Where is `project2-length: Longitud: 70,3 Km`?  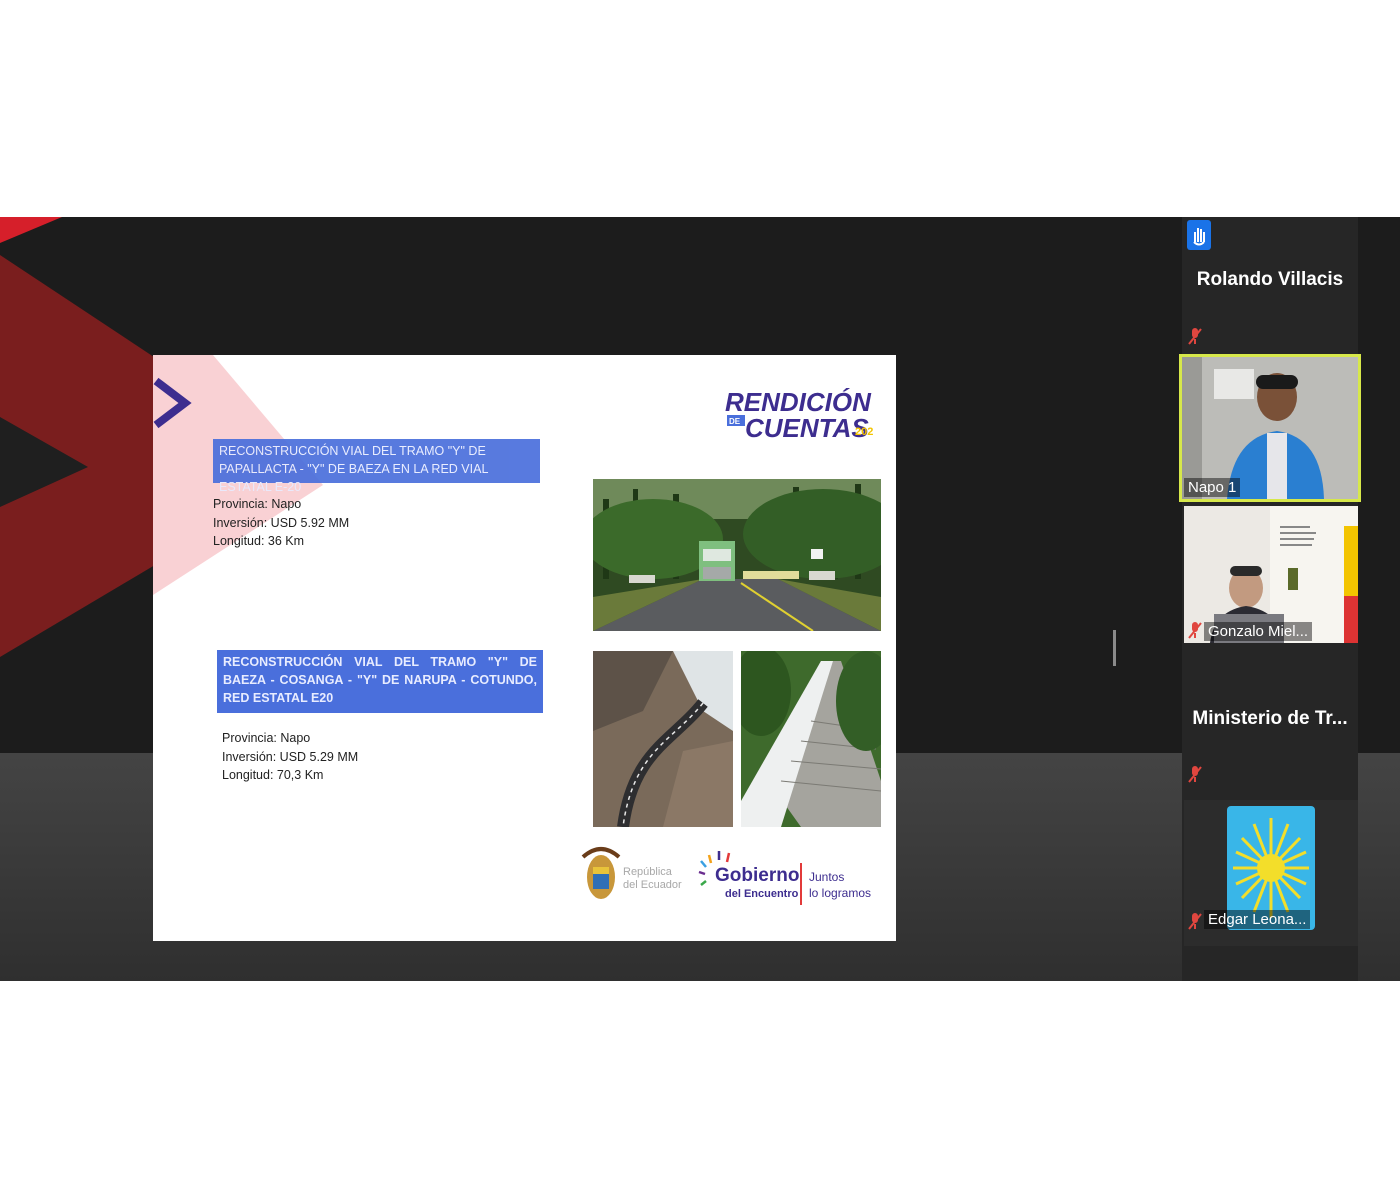 project2-length: Longitud: 70,3 Km is located at coordinates (273, 775).